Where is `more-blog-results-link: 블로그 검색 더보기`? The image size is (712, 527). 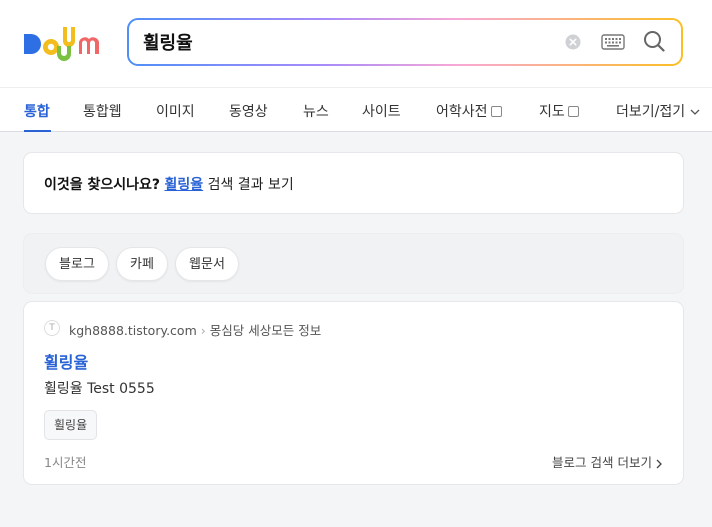
more-blog-results-link: 블로그 검색 더보기 is located at coordinates (607, 461).